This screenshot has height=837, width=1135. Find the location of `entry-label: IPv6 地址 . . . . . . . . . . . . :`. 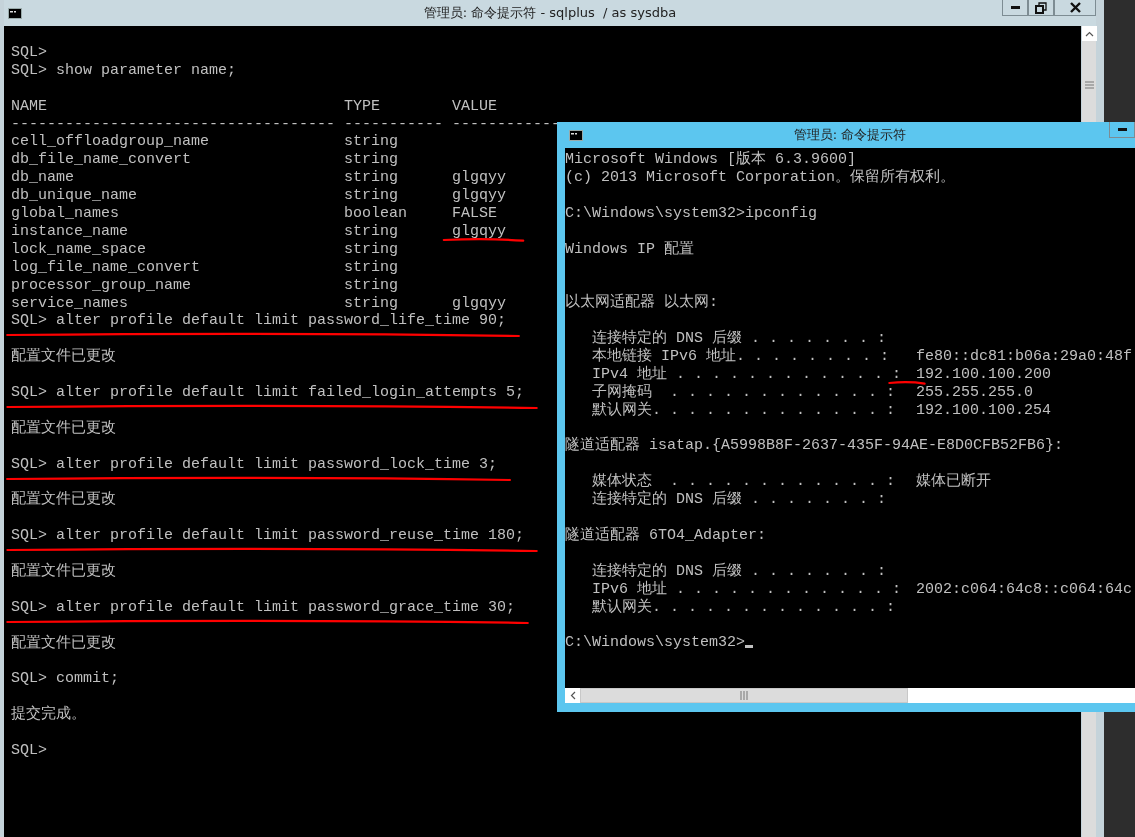

entry-label: IPv6 地址 . . . . . . . . . . . . : is located at coordinates (747, 589).